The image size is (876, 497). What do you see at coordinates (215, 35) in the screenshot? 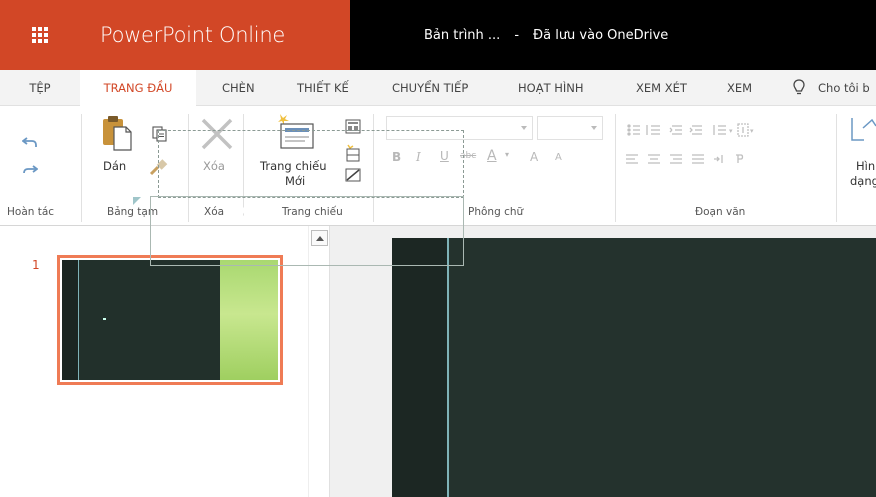
I see `app-name: PowerPoint Online` at bounding box center [215, 35].